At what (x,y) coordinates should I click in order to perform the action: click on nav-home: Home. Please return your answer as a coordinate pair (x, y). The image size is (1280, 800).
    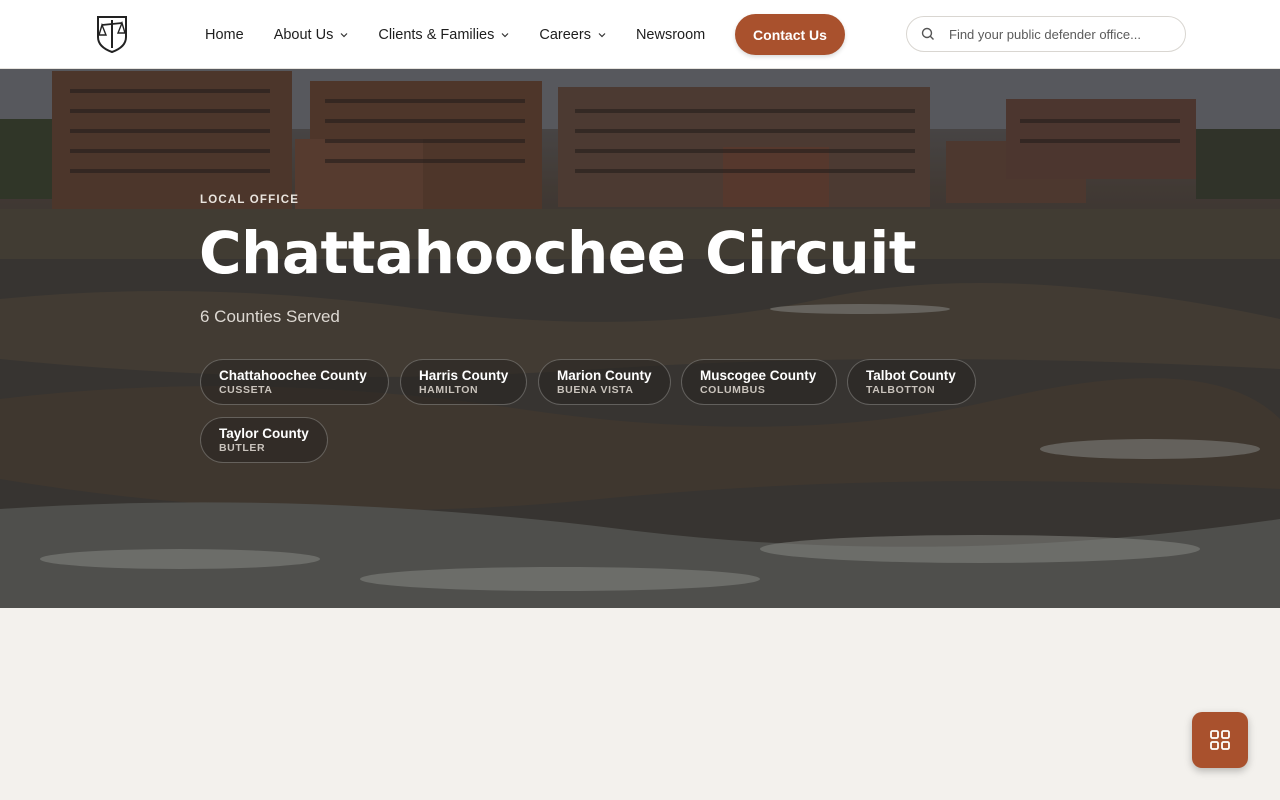
    Looking at the image, I should click on (224, 34).